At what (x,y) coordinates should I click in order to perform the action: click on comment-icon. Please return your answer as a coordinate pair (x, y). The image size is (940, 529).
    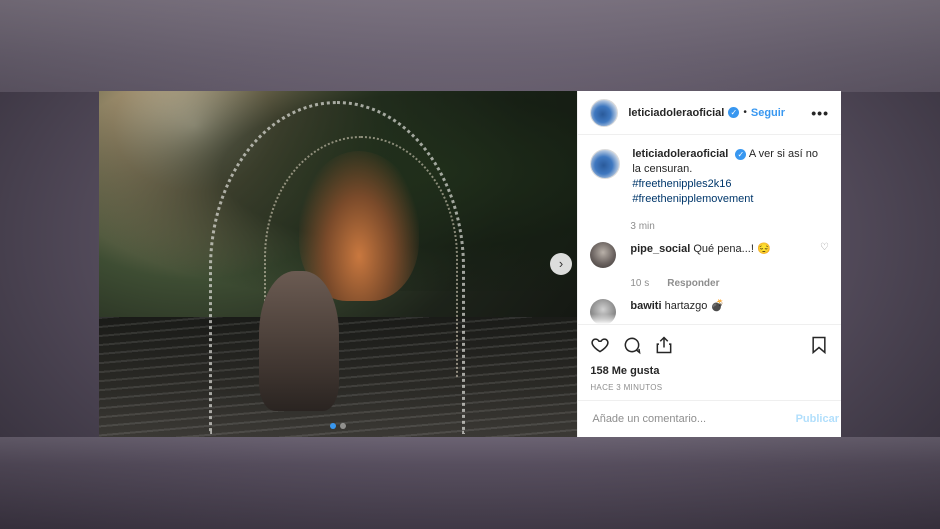
    Looking at the image, I should click on (632, 345).